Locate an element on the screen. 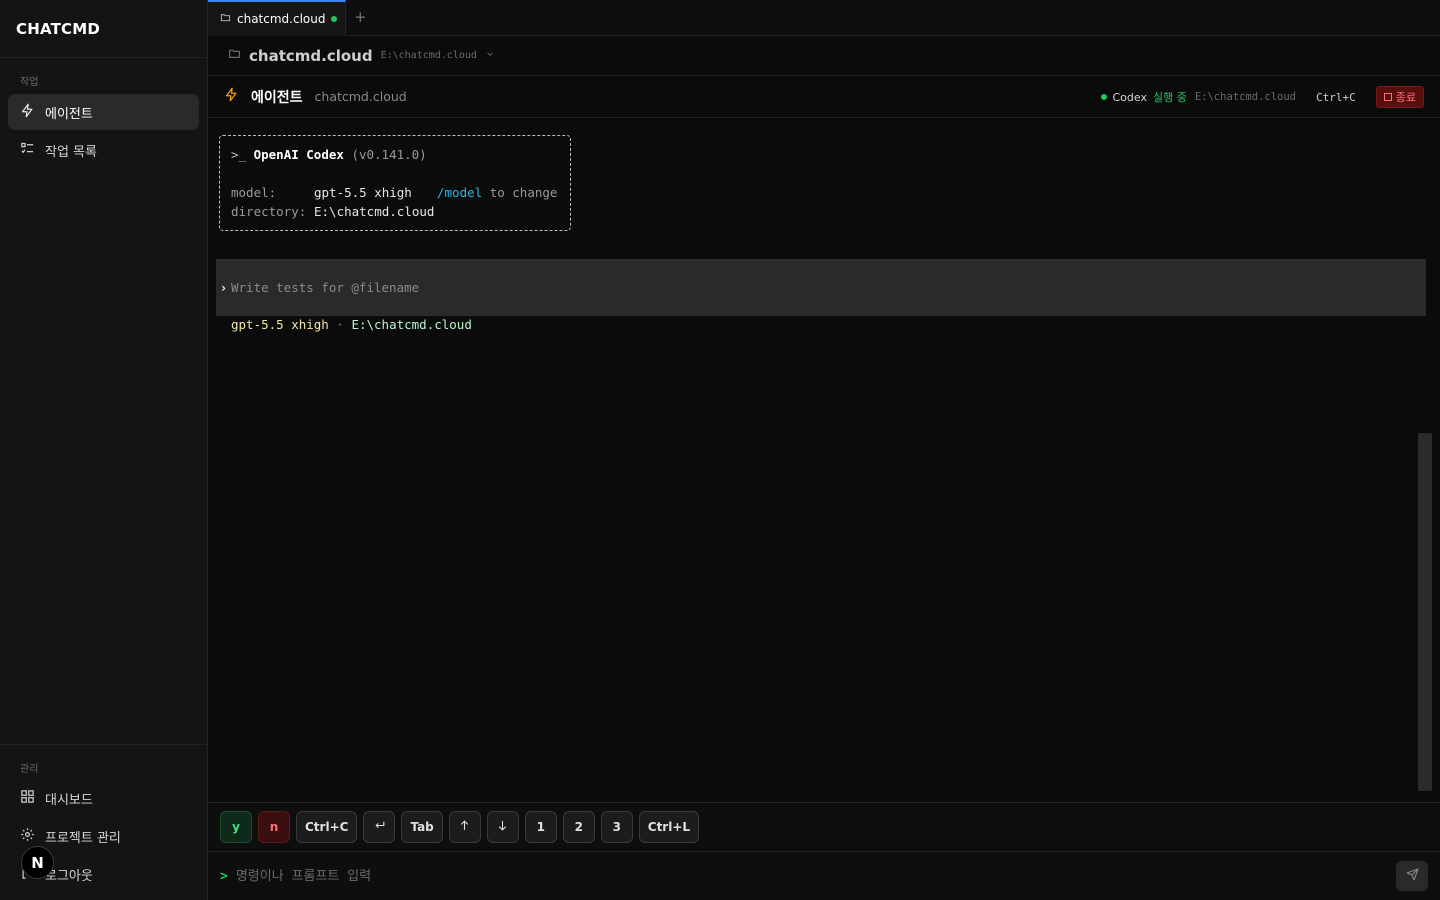  banner-version: (v0.141.0) is located at coordinates (389, 154).